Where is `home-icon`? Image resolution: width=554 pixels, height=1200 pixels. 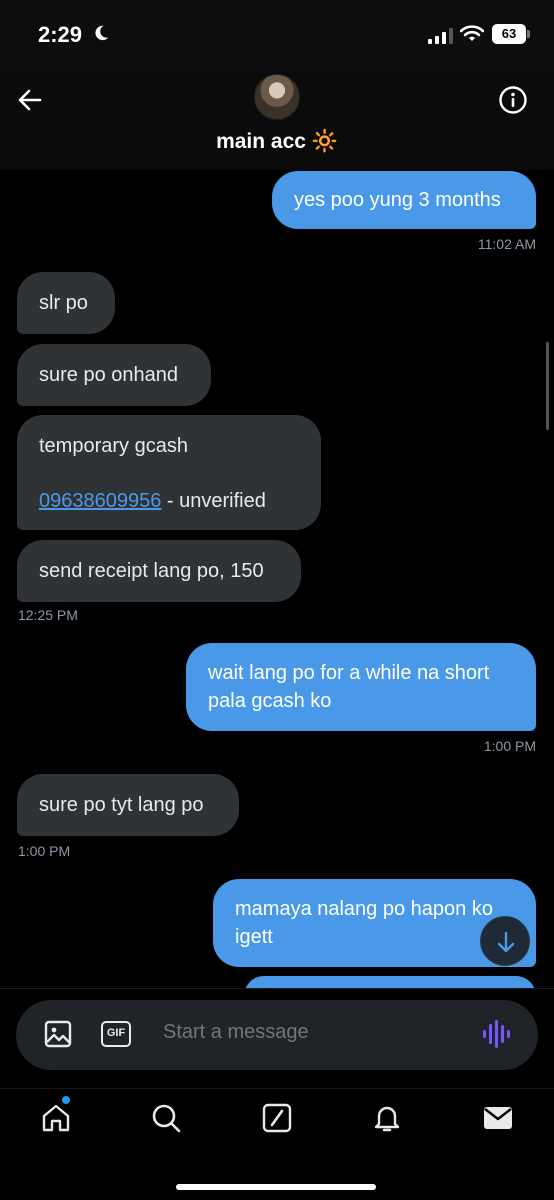
home-icon is located at coordinates (56, 1118).